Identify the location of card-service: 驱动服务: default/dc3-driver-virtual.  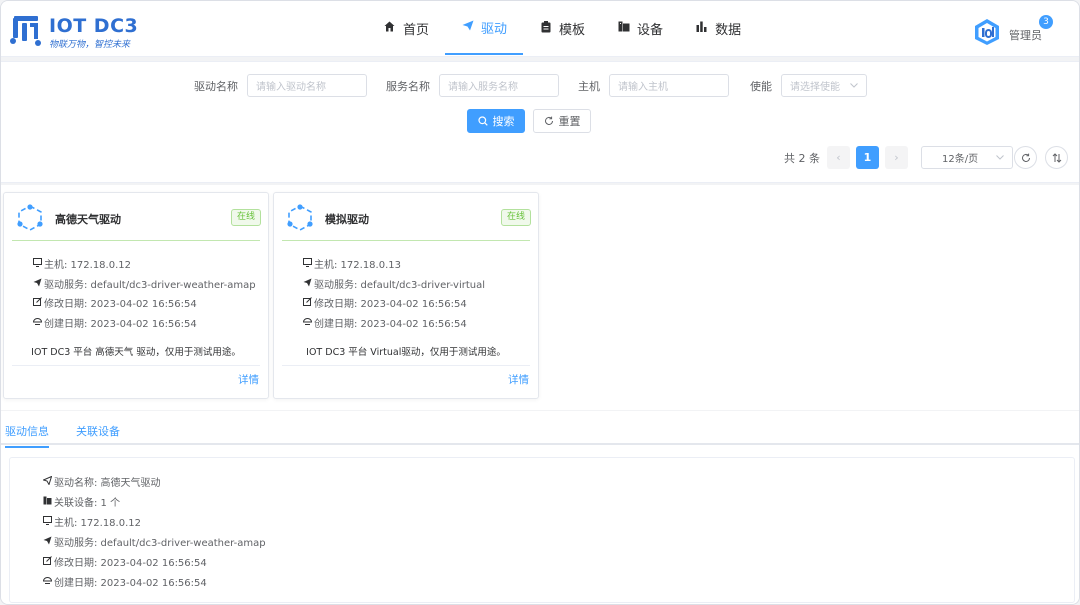
(393, 283).